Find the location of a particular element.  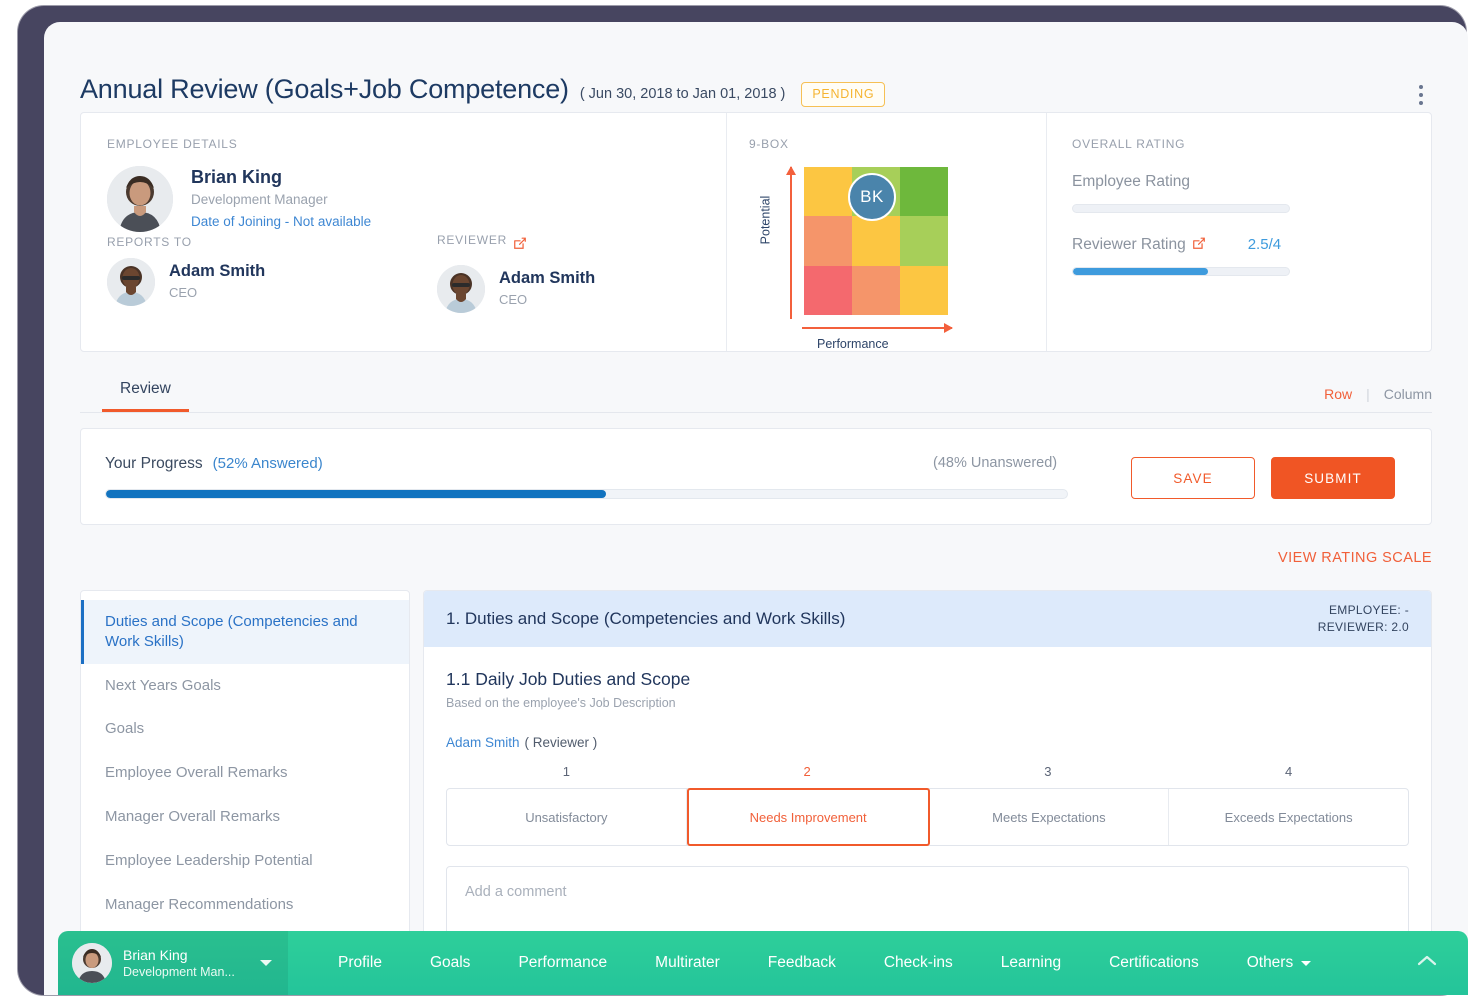

sidebar-item-1: Next Years Goals is located at coordinates (245, 686).